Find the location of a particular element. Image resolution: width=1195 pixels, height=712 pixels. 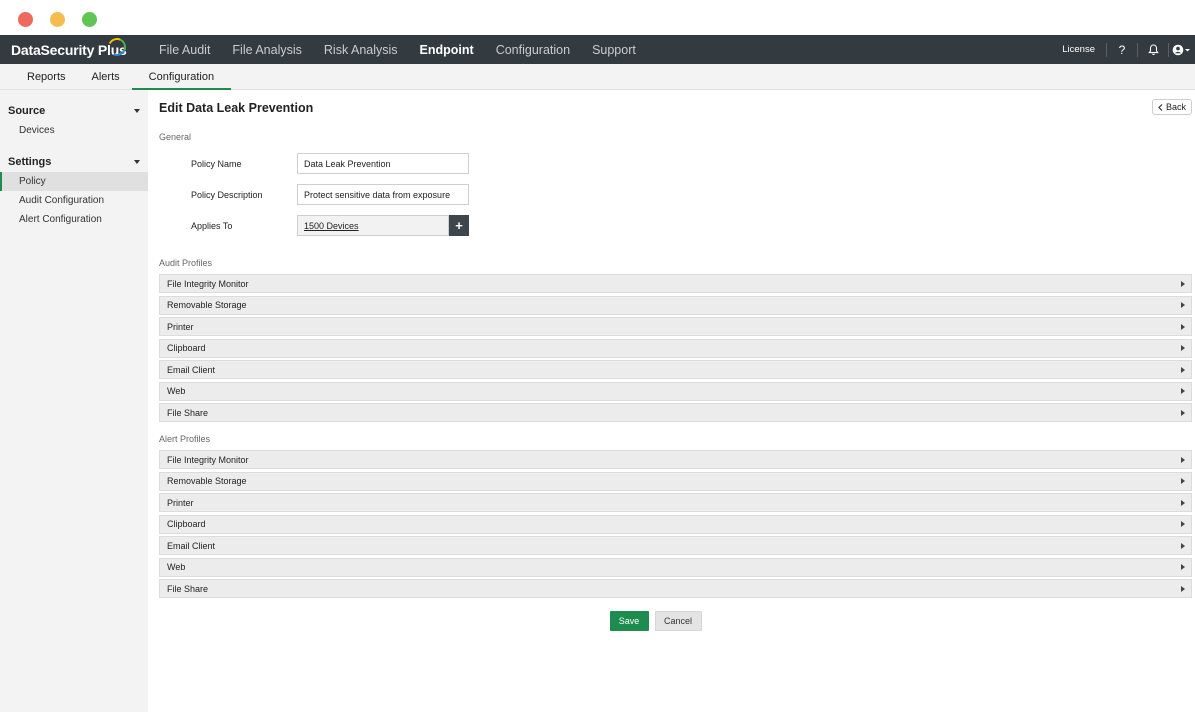

alert-profile-email-client: Email Client is located at coordinates (675, 545).